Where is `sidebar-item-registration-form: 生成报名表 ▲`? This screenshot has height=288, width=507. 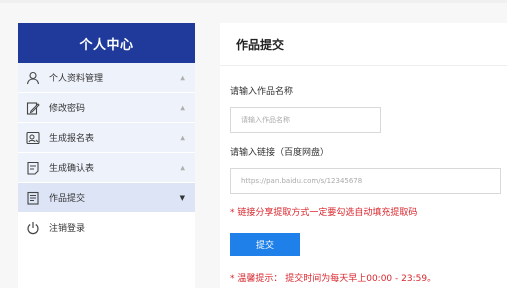
sidebar-item-registration-form: 生成报名表 ▲ is located at coordinates (106, 138).